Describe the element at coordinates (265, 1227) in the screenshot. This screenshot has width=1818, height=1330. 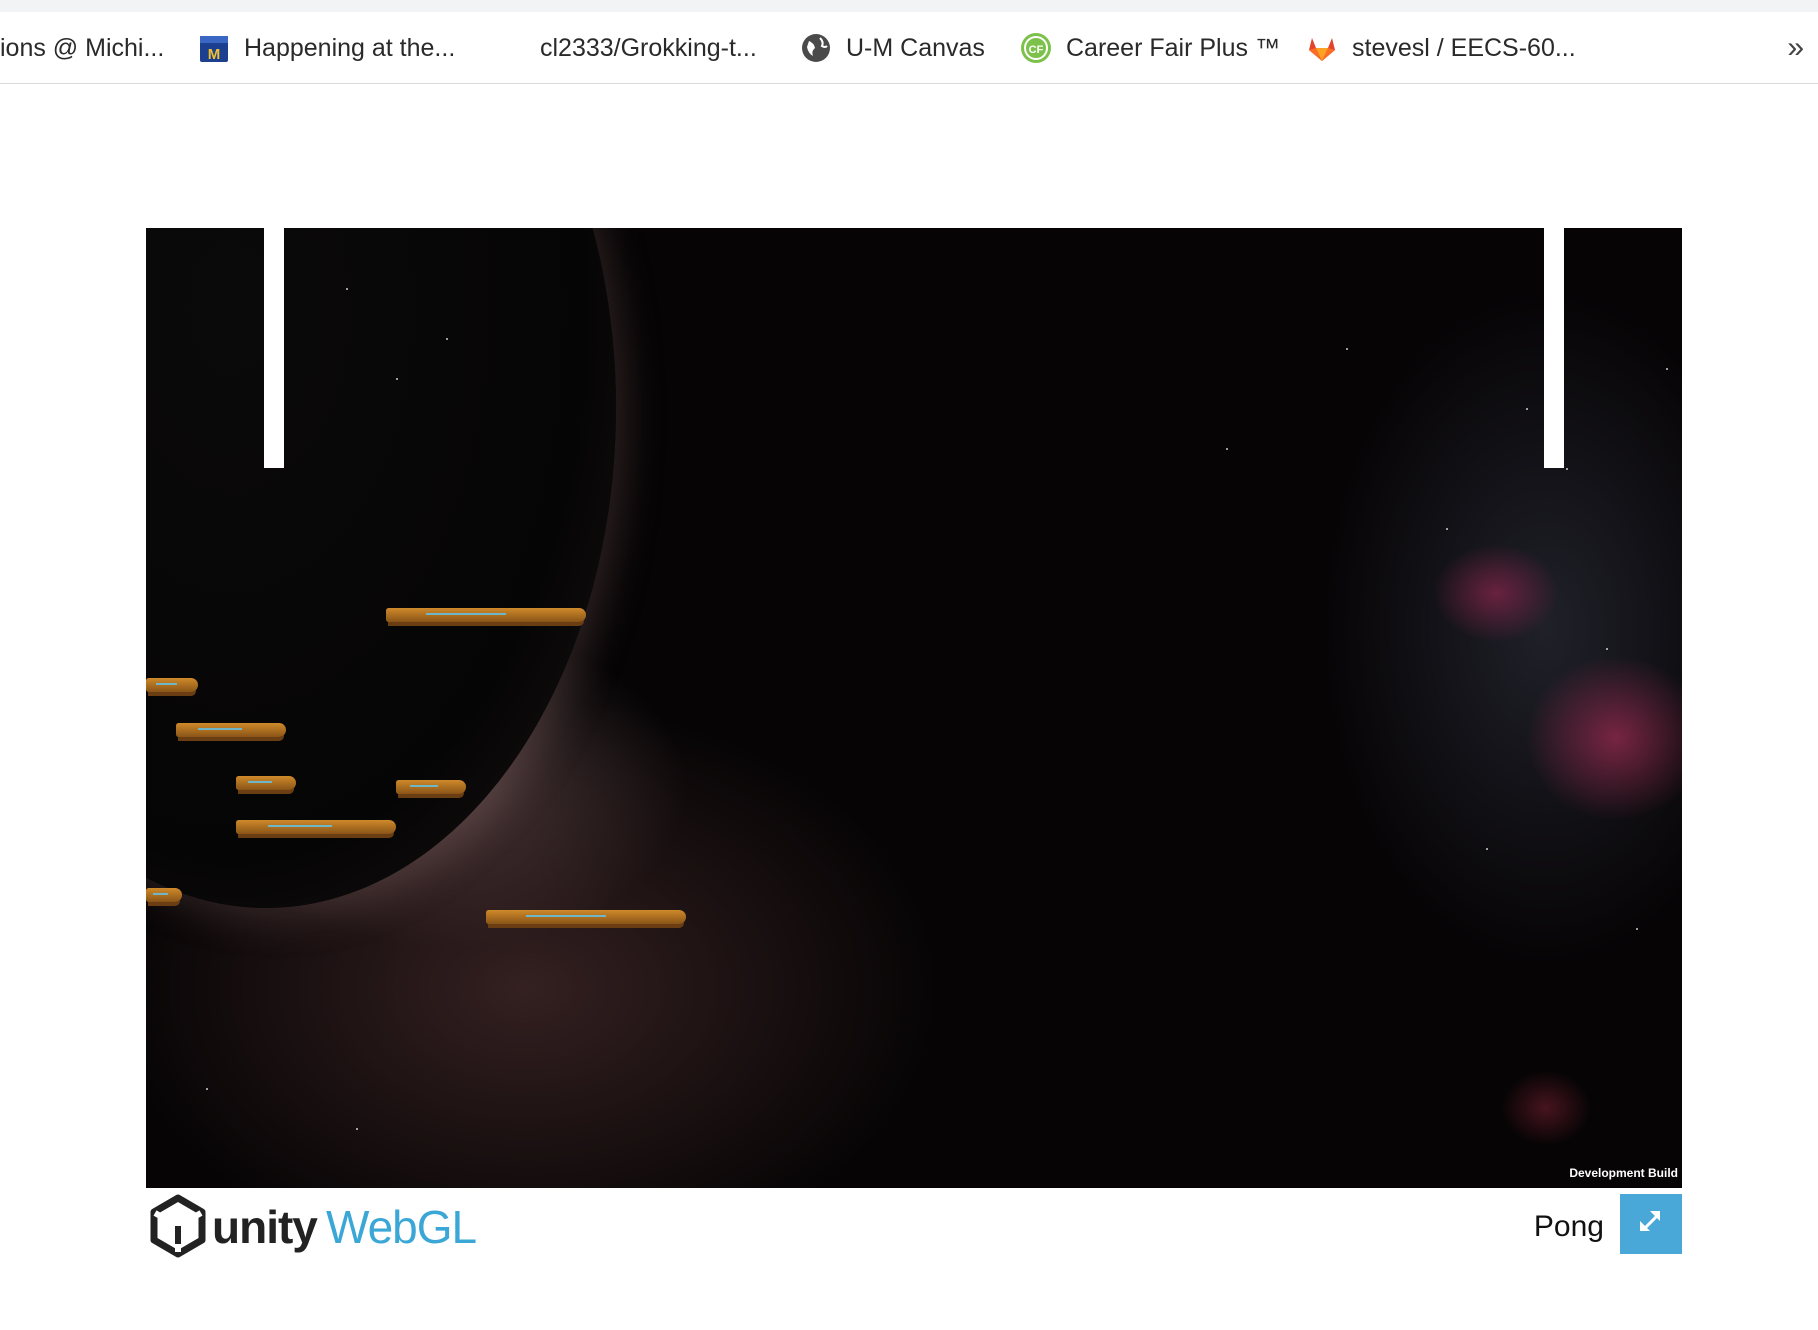
I see `unity-wordmark: unity` at that location.